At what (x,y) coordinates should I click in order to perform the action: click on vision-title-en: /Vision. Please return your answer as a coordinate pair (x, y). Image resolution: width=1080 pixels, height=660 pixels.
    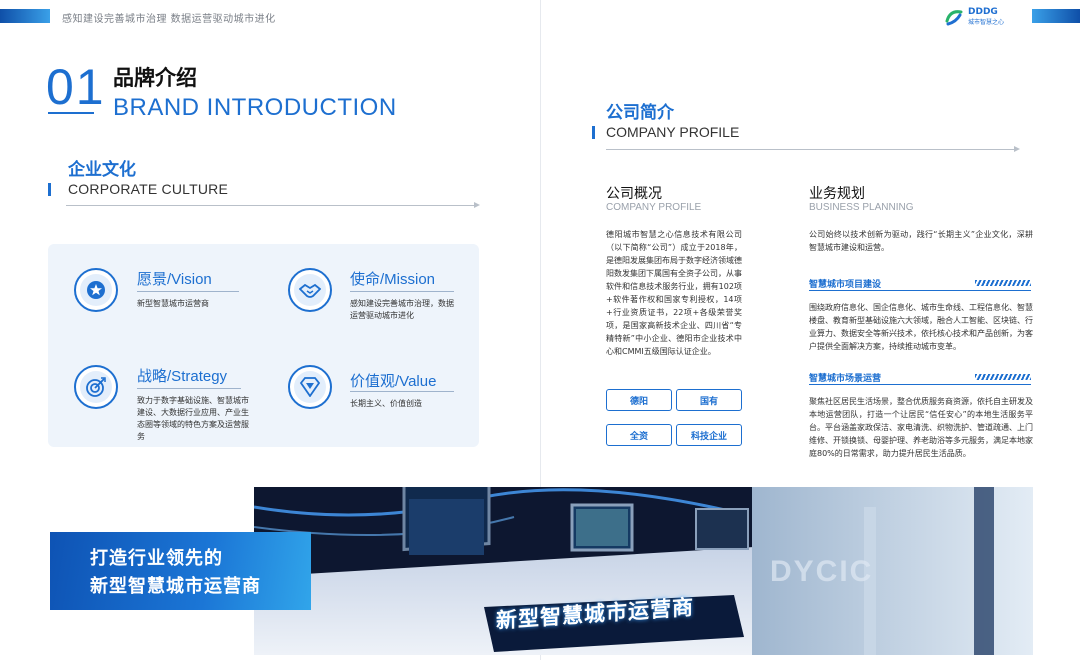
    Looking at the image, I should click on (189, 279).